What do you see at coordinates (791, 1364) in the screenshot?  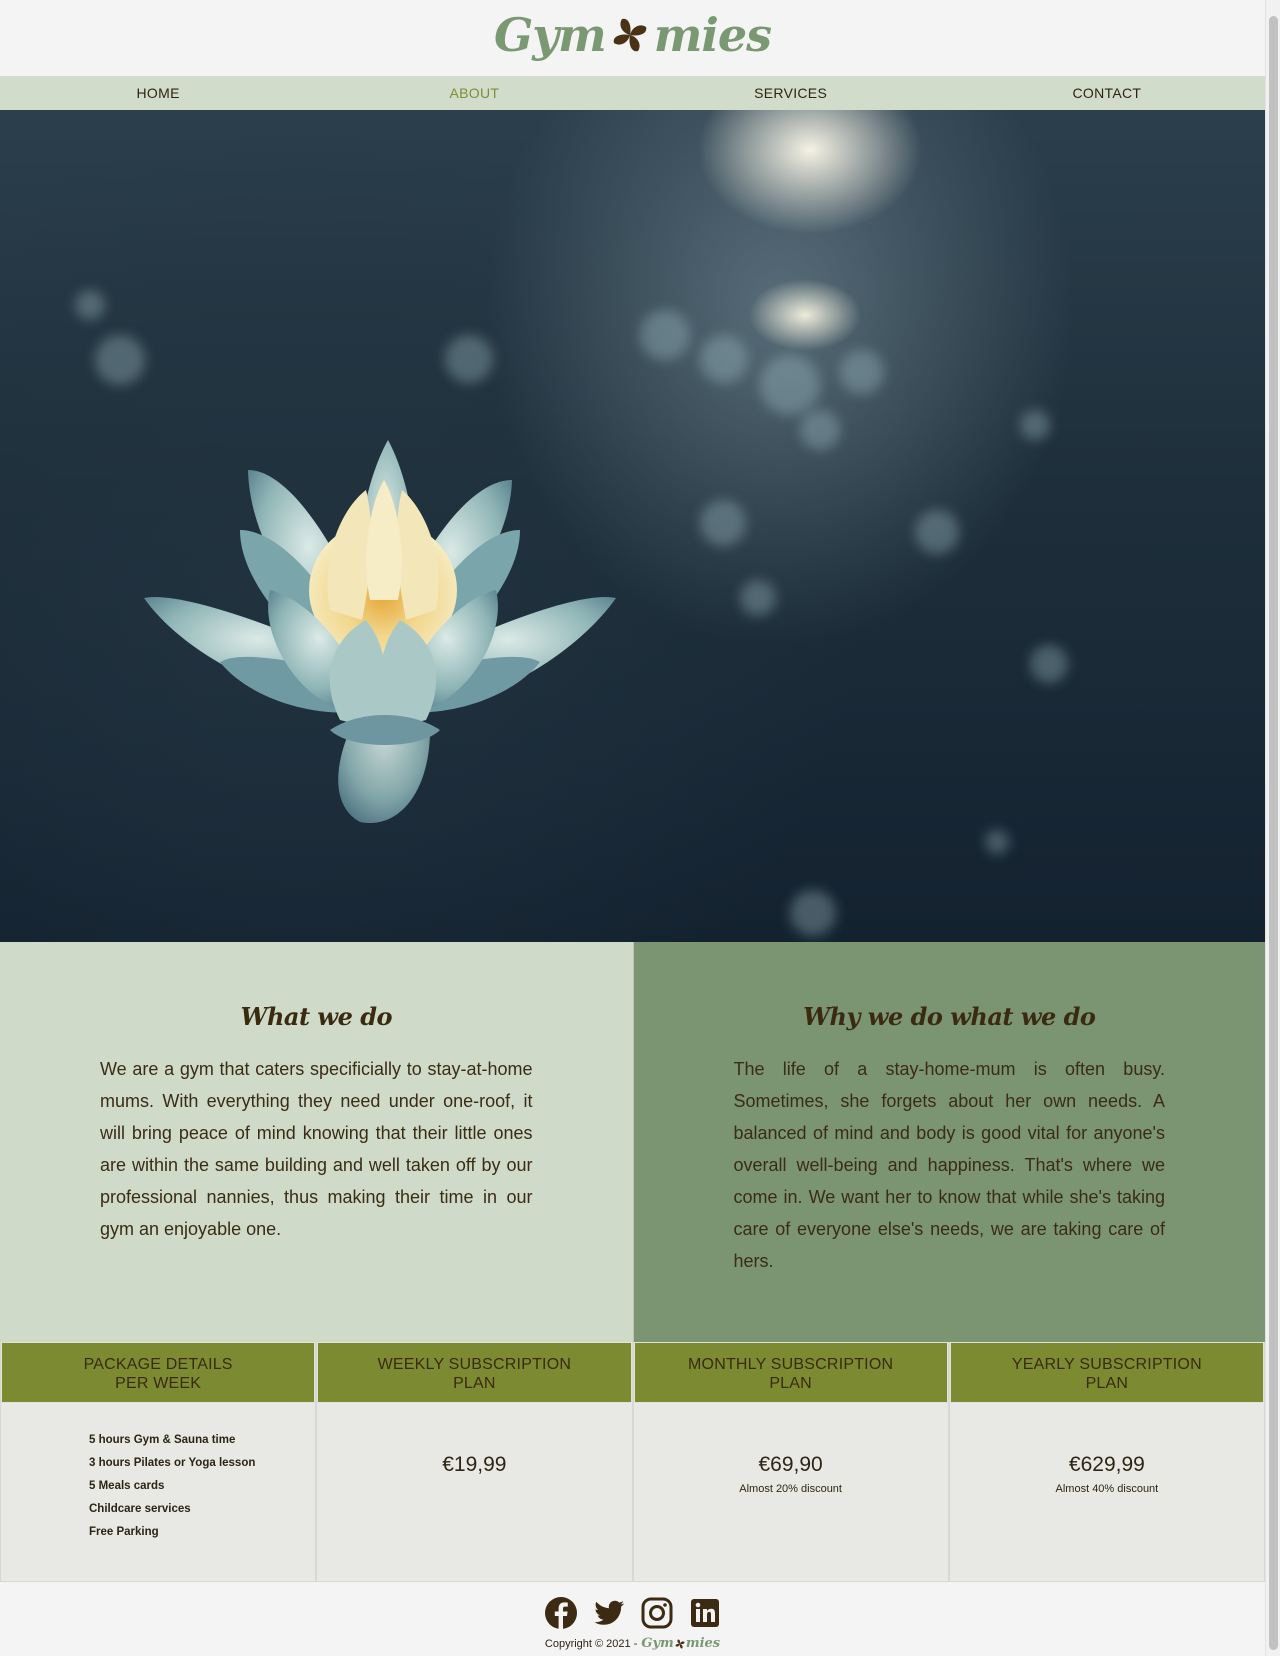 I see `header-line: MONTHLY SUBSCRIPTION` at bounding box center [791, 1364].